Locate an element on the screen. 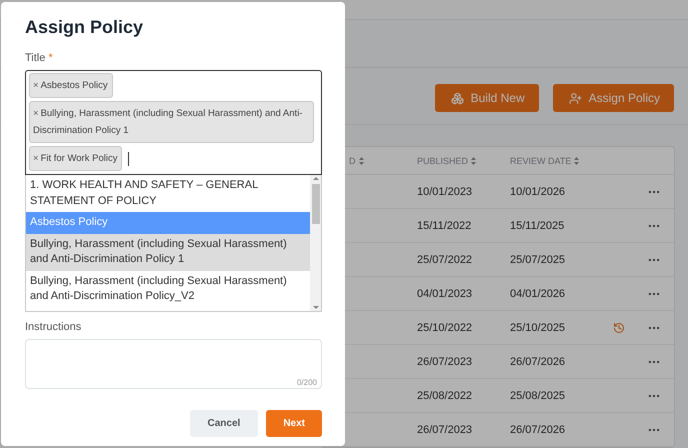  table-cell-text: 04/01/2023 is located at coordinates (445, 294).